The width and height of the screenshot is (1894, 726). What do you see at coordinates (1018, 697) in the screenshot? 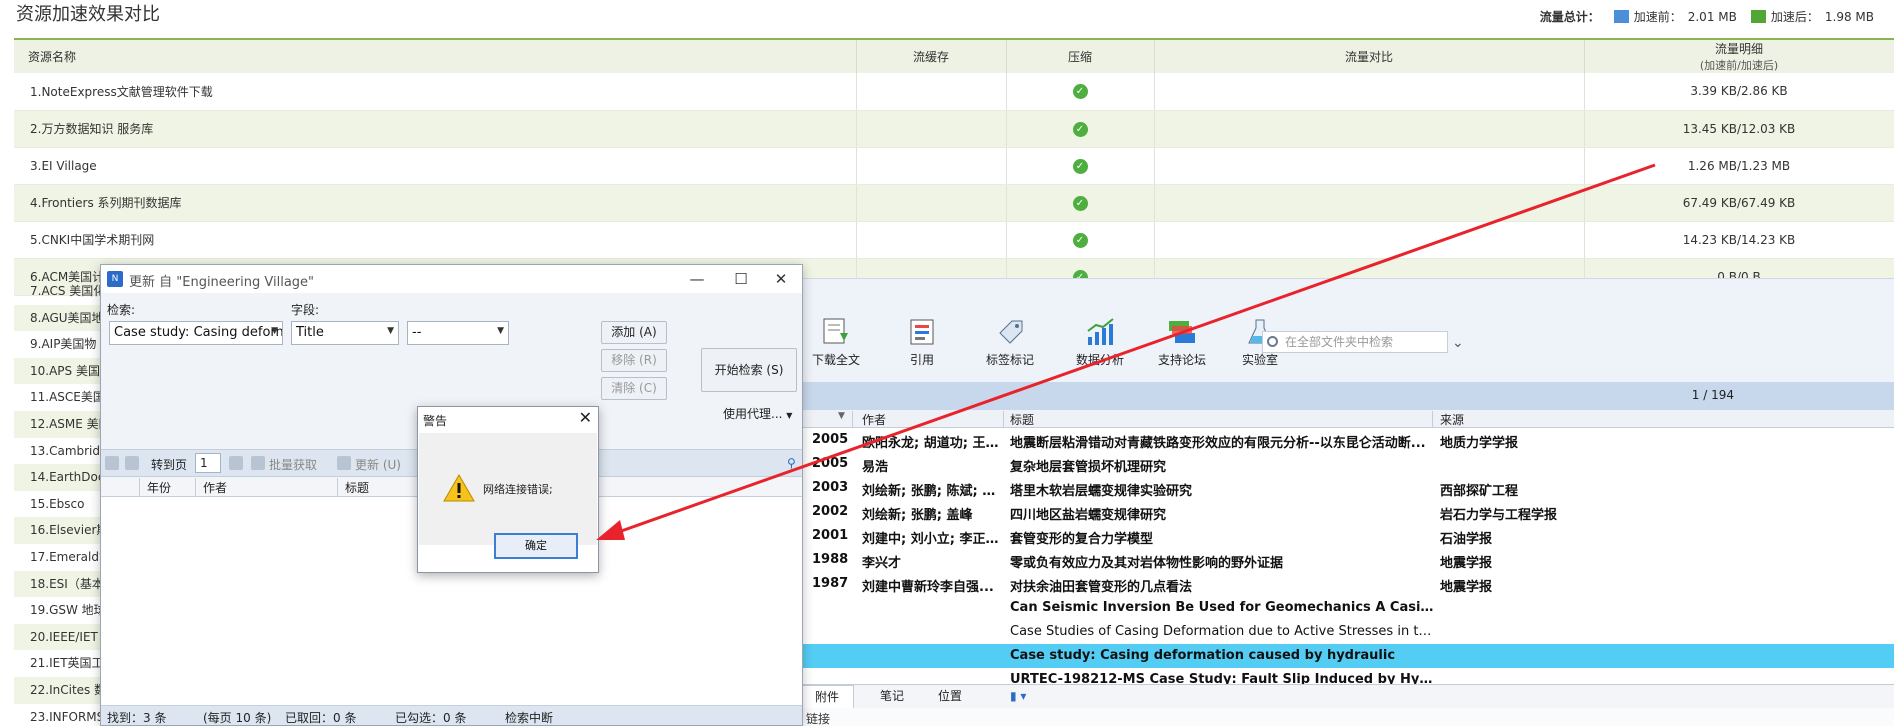
I see `attachment-menu-icon: ▮ ▾` at bounding box center [1018, 697].